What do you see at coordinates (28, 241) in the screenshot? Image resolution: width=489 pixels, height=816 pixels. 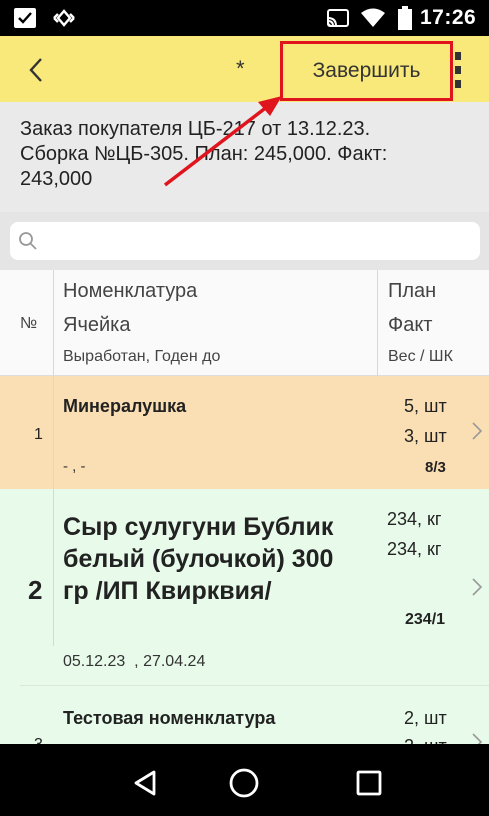 I see `search-icon` at bounding box center [28, 241].